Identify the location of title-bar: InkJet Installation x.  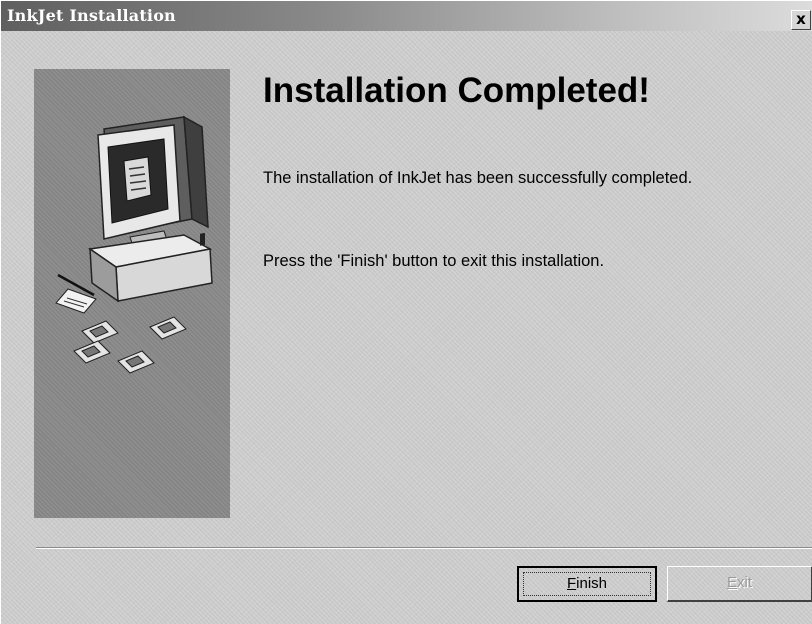
(406, 16).